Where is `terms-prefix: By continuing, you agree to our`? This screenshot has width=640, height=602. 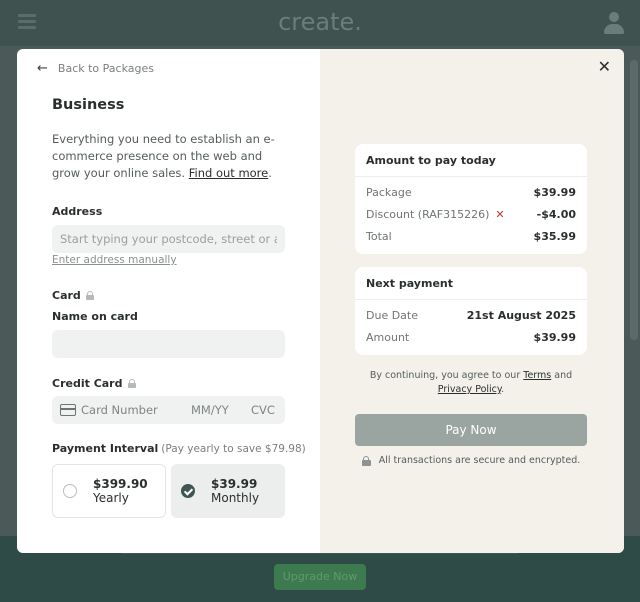 terms-prefix: By continuing, you agree to our is located at coordinates (445, 375).